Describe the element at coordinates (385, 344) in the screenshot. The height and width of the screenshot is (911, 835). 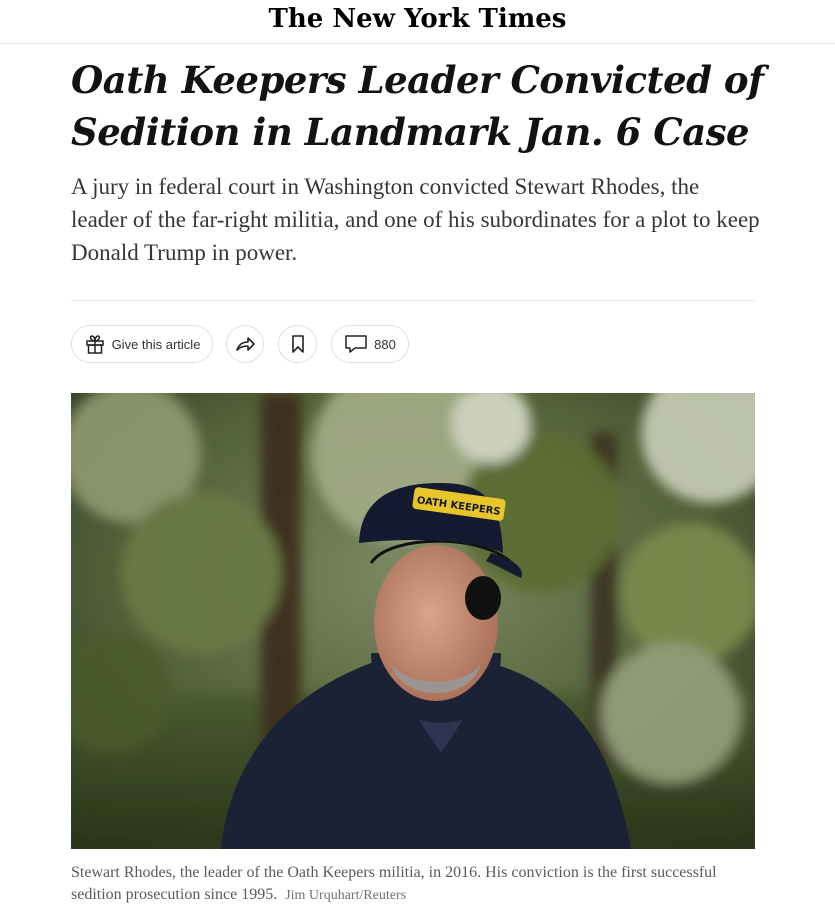
I see `comment-count: 880` at that location.